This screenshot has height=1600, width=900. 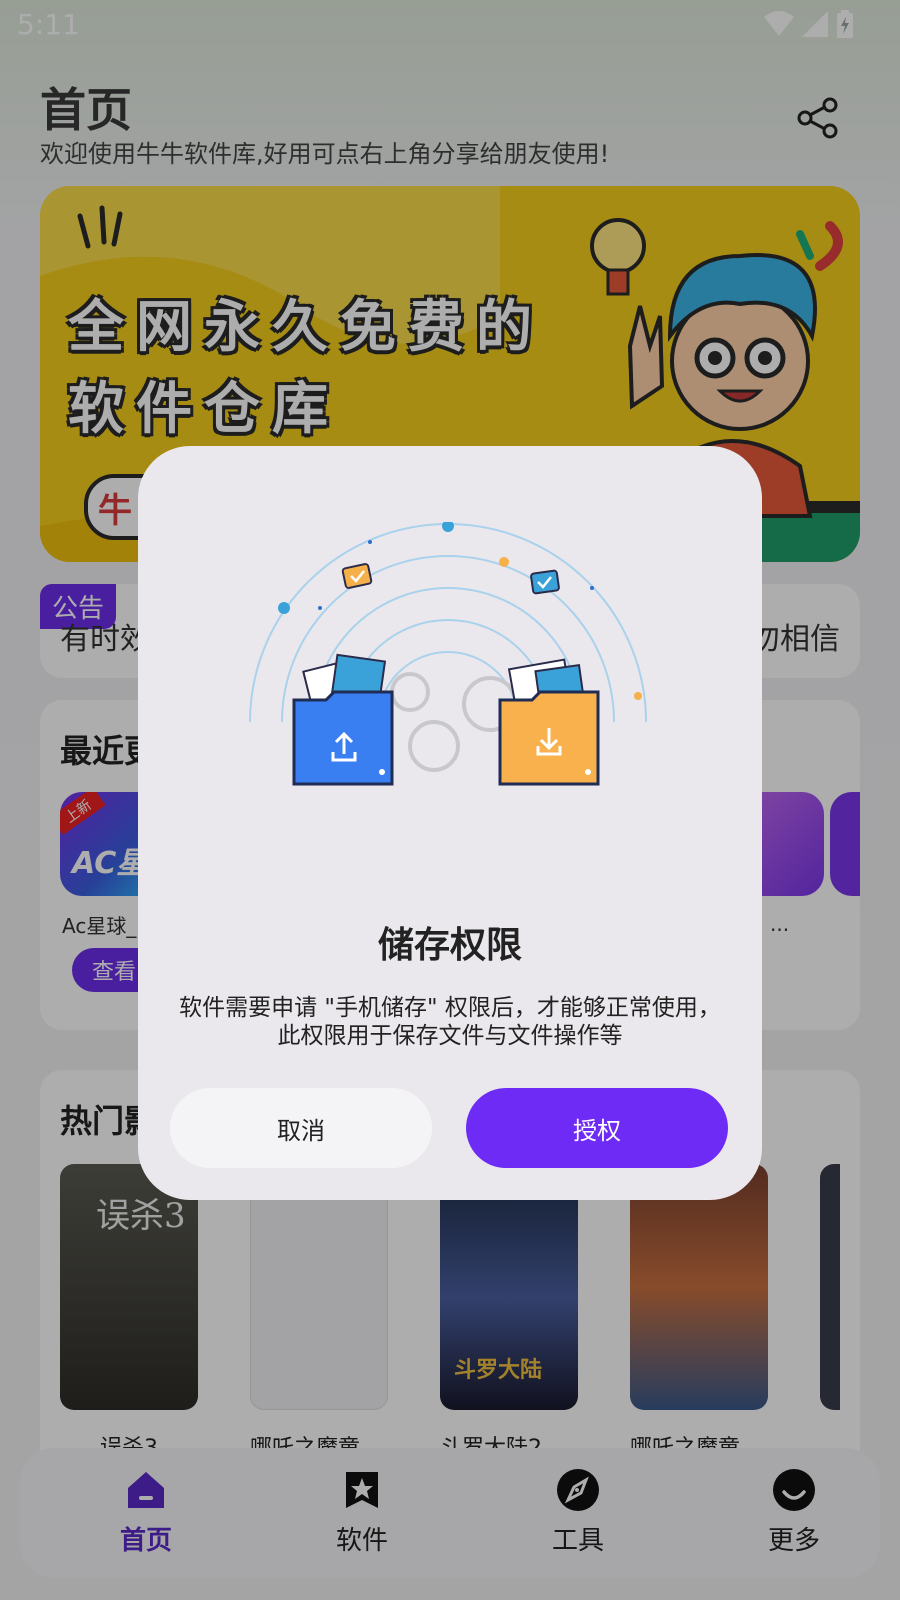 I want to click on dialog-message-line1: 软件需要申请 "手机储存" 权限后，才能够正常使用，, so click(x=450, y=1008).